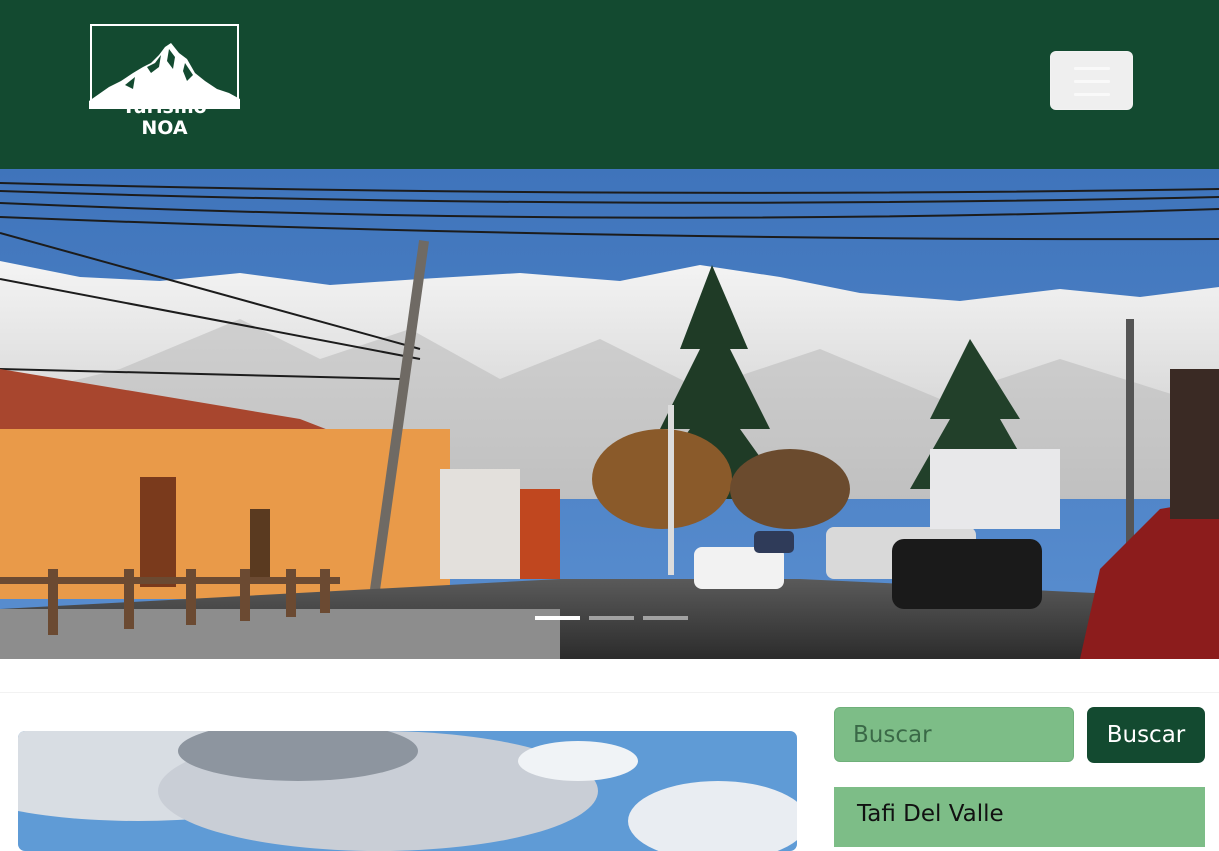  I want to click on destination-list: Tafi Del Valle, so click(1019, 817).